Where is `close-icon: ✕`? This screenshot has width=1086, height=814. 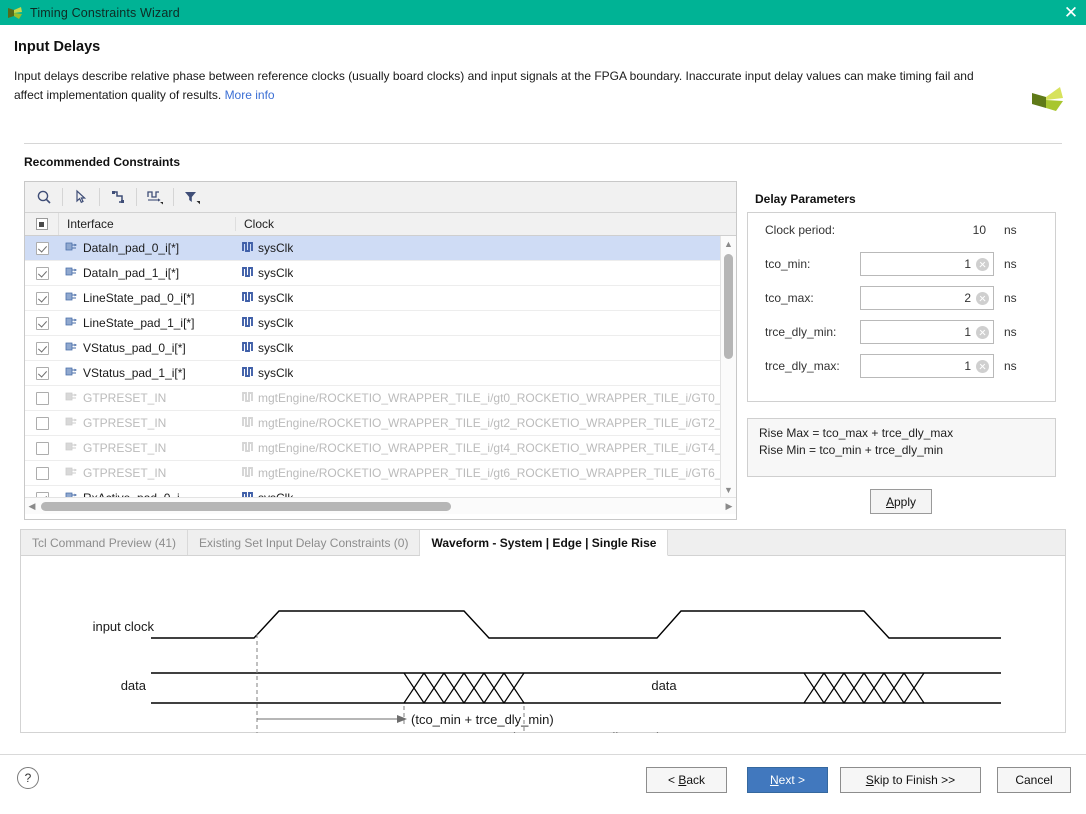
close-icon: ✕ is located at coordinates (1071, 12).